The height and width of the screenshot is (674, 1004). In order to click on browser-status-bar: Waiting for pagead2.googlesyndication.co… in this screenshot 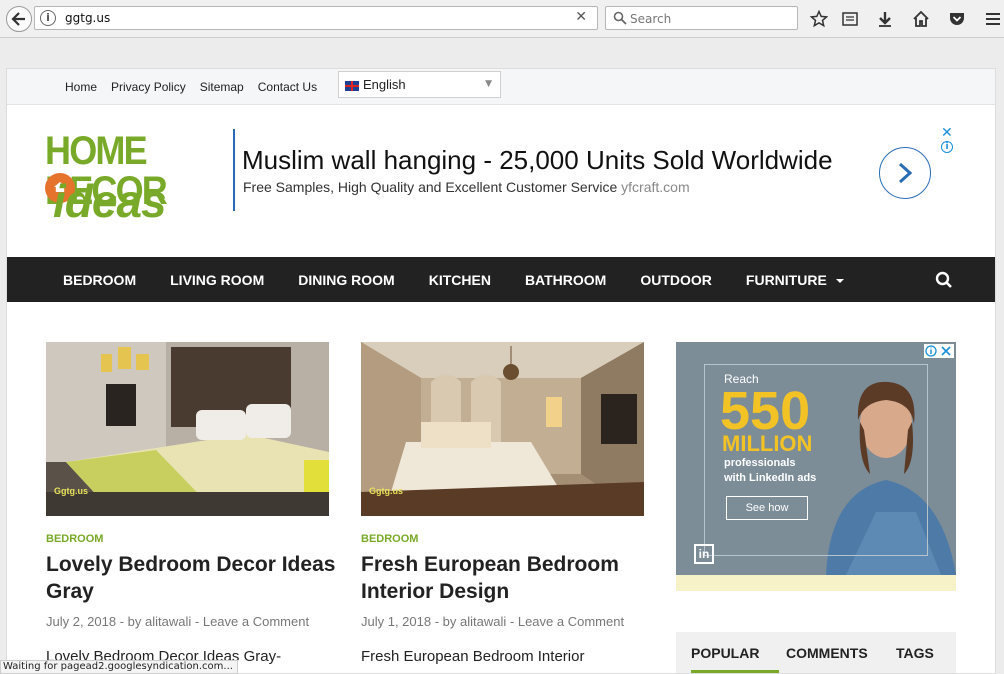, I will do `click(119, 667)`.